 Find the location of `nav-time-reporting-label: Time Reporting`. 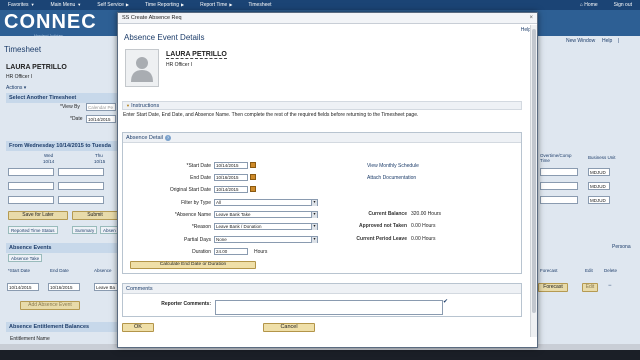

nav-time-reporting-label: Time Reporting is located at coordinates (162, 5).